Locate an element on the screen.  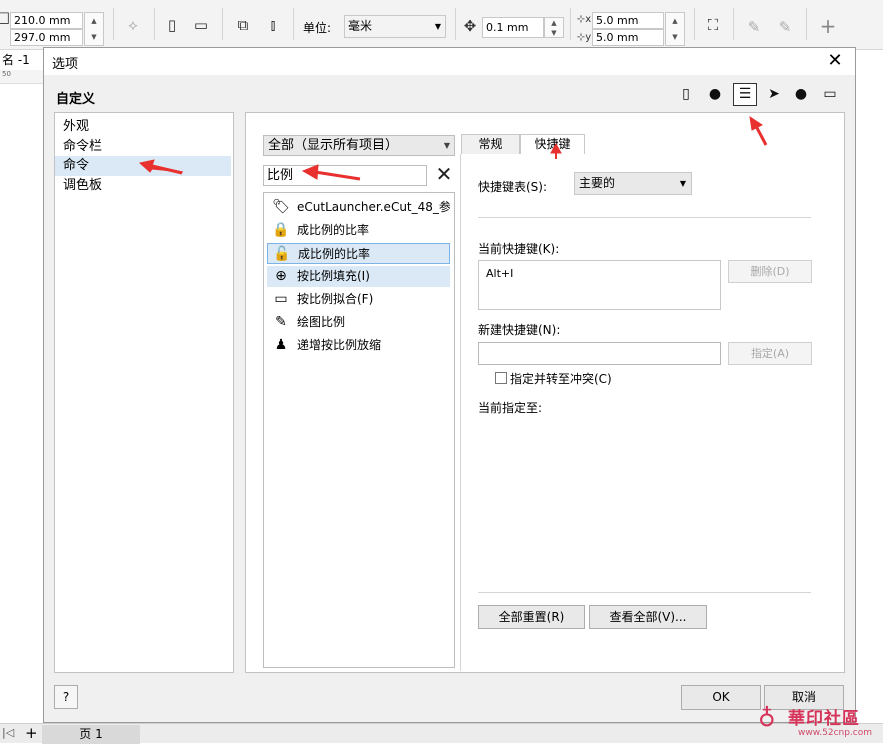
watermark: ♁ 華印社區 www.52cnp.com is located at coordinates (817, 722).